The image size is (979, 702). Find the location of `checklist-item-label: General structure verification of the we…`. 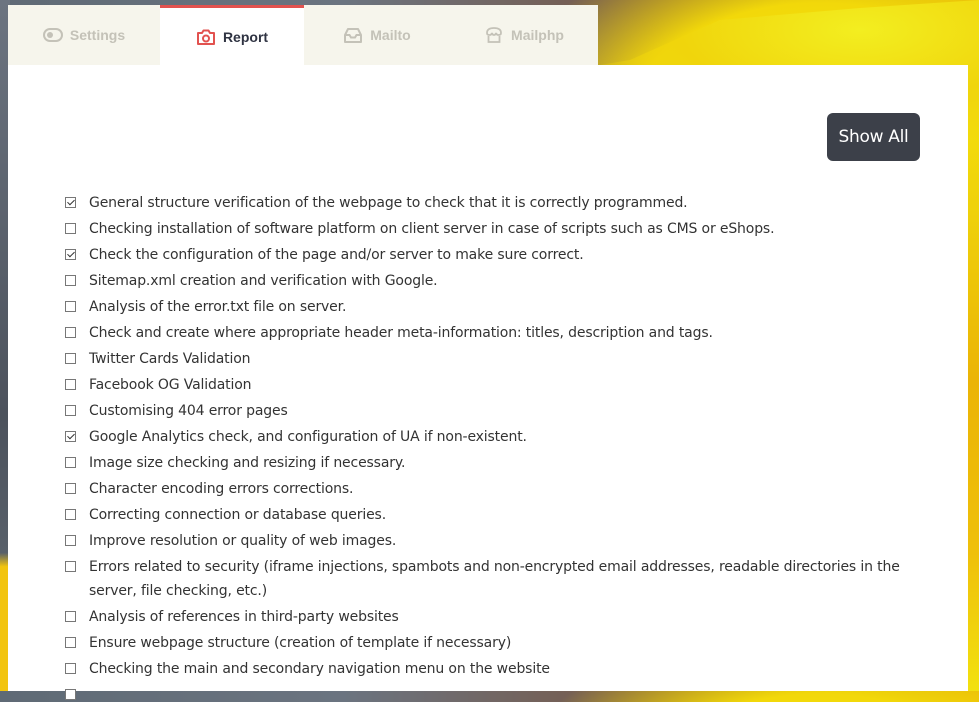

checklist-item-label: General structure verification of the we… is located at coordinates (388, 203).